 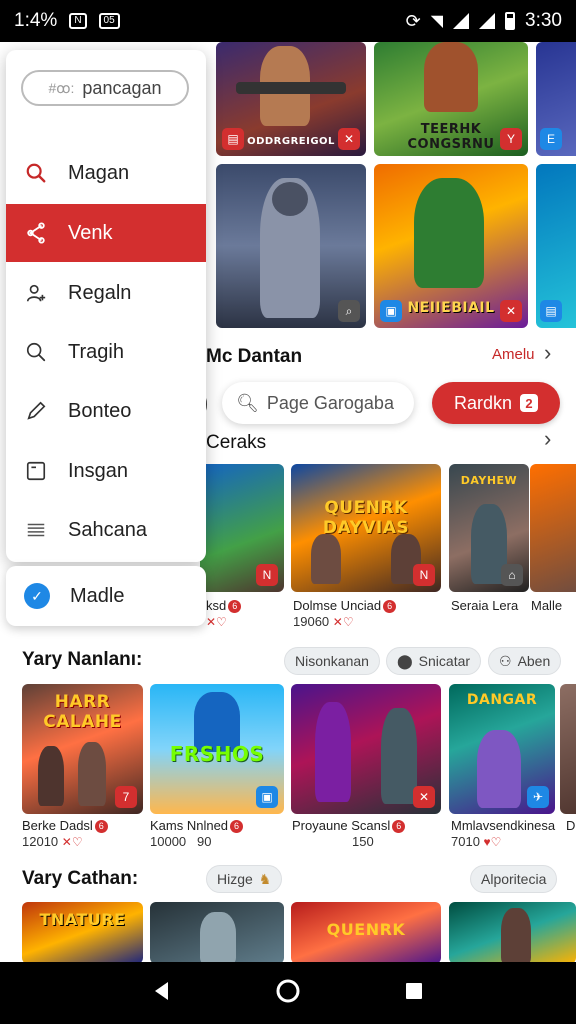 What do you see at coordinates (414, 993) in the screenshot?
I see `recents-icon` at bounding box center [414, 993].